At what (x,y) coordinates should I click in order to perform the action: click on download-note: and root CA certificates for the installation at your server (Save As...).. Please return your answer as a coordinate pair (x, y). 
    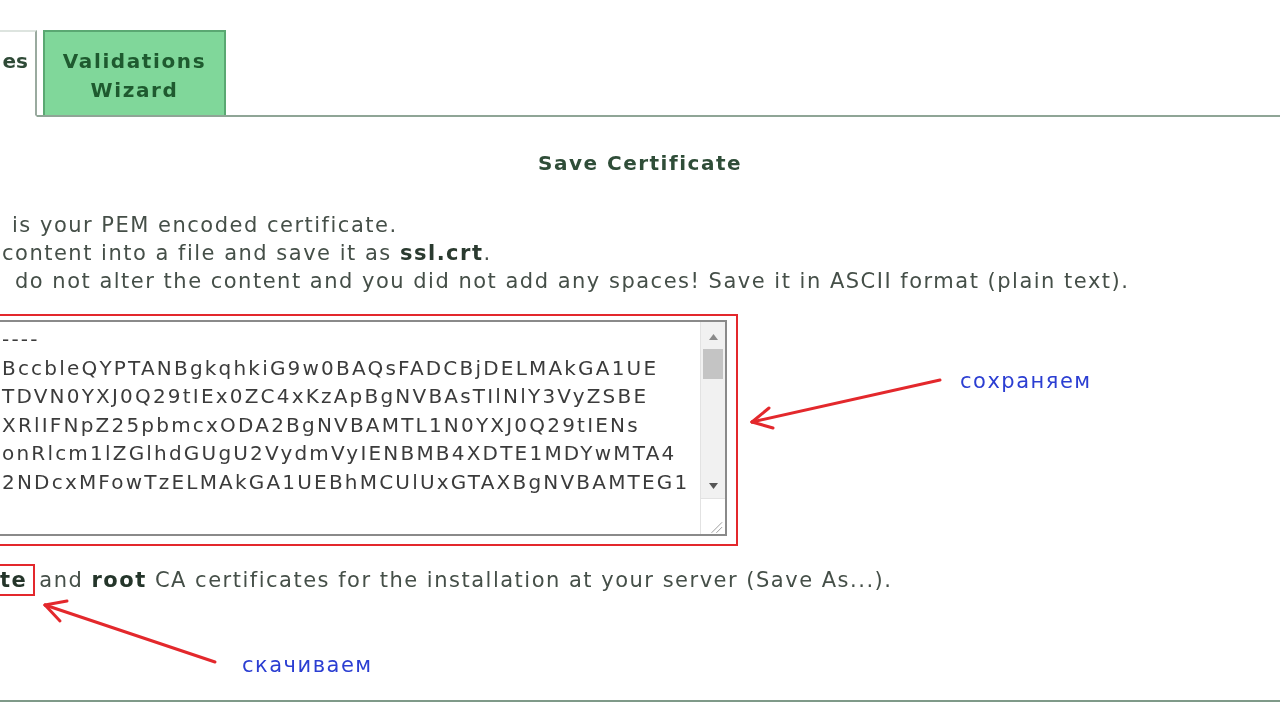
    Looking at the image, I should click on (466, 580).